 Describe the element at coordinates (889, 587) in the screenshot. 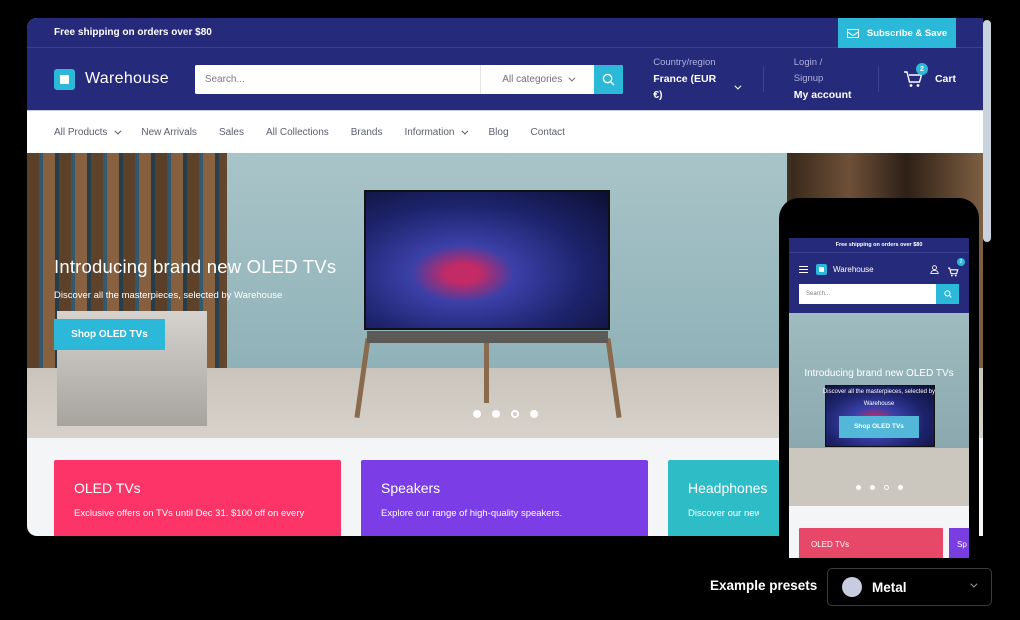

I see `preset-select-value: Metal` at that location.